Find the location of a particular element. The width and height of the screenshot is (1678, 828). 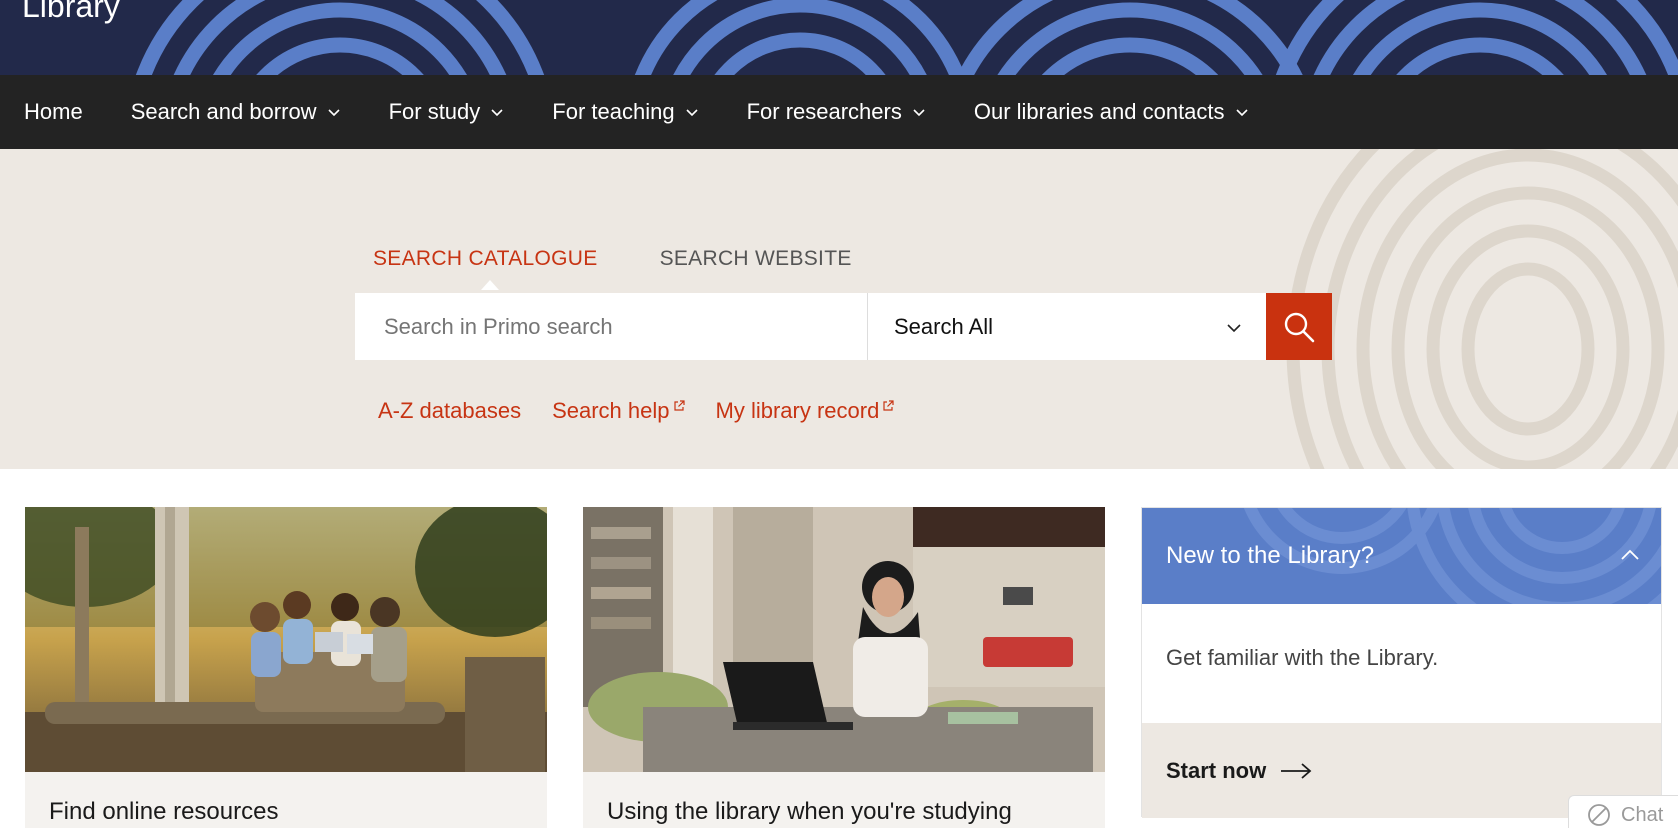

search-form: Search All is located at coordinates (843, 326).